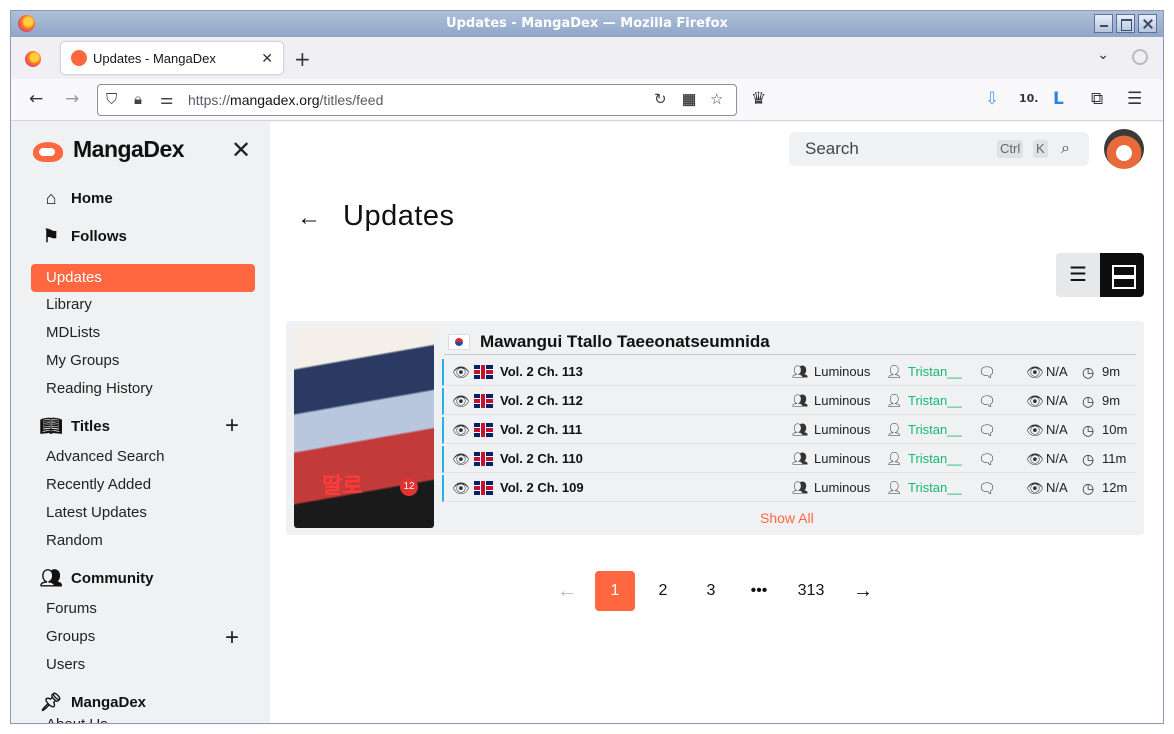 The width and height of the screenshot is (1174, 734). Describe the element at coordinates (811, 591) in the screenshot. I see `page-button-313: 313` at that location.